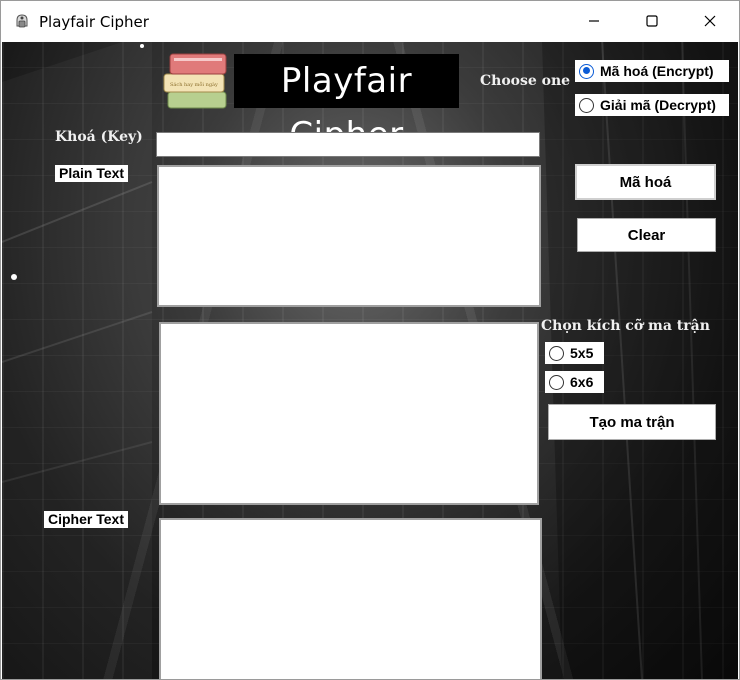  What do you see at coordinates (525, 81) in the screenshot?
I see `mode-label: Choose one` at bounding box center [525, 81].